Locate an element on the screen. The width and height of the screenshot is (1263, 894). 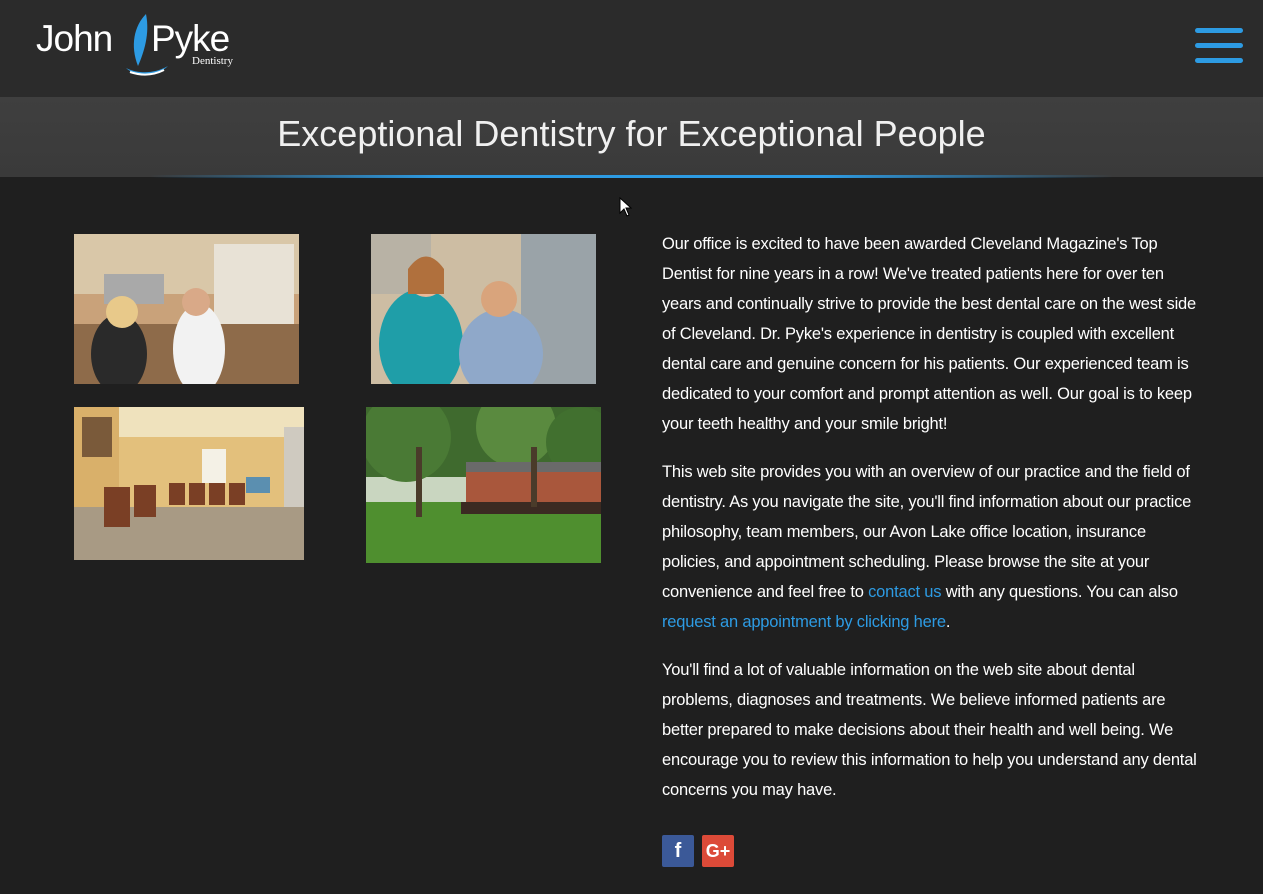
site-header: John Pyke Dentistry is located at coordinates (631, 48).